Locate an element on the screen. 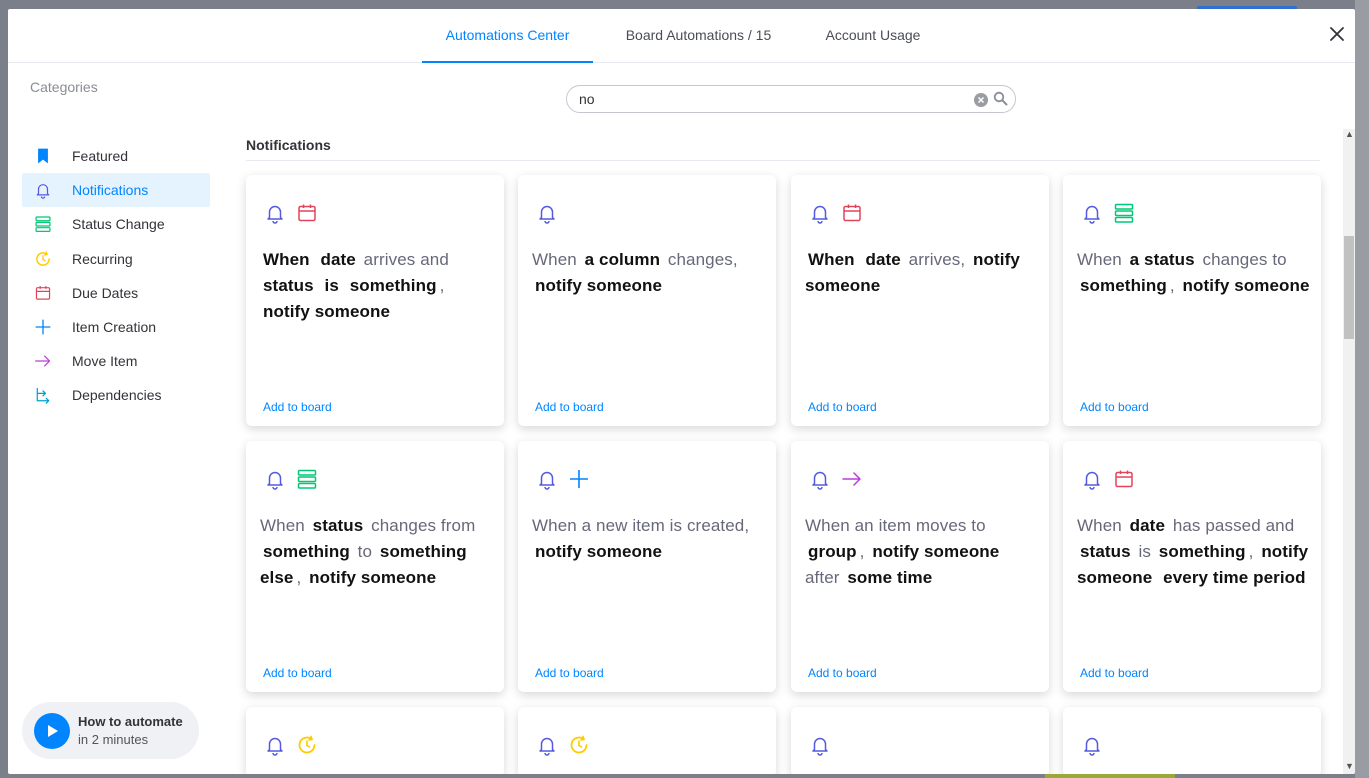  sidebar-item-label: Move Item is located at coordinates (105, 361).